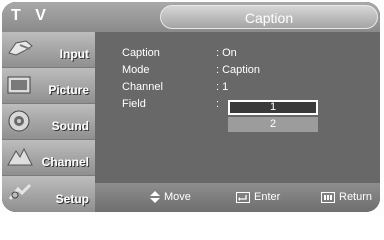 This screenshot has width=384, height=240. I want to click on sound-icon, so click(19, 121).